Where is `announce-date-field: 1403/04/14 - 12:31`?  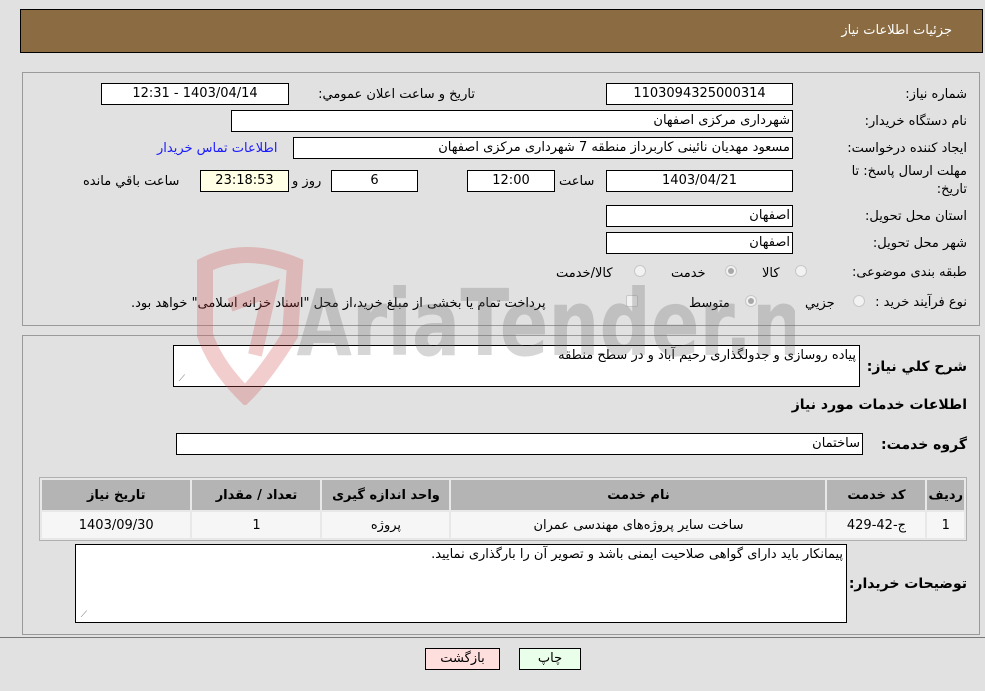 announce-date-field: 1403/04/14 - 12:31 is located at coordinates (195, 94).